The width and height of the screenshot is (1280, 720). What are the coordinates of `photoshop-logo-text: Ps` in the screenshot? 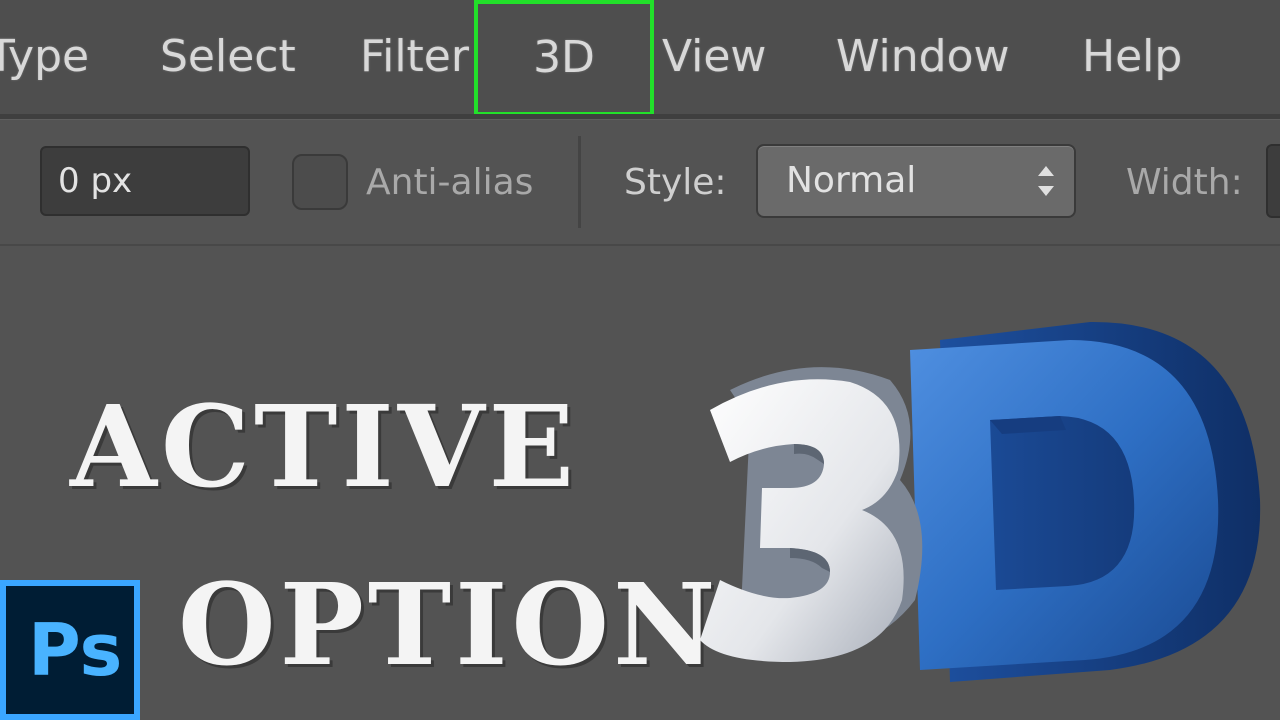 It's located at (75, 650).